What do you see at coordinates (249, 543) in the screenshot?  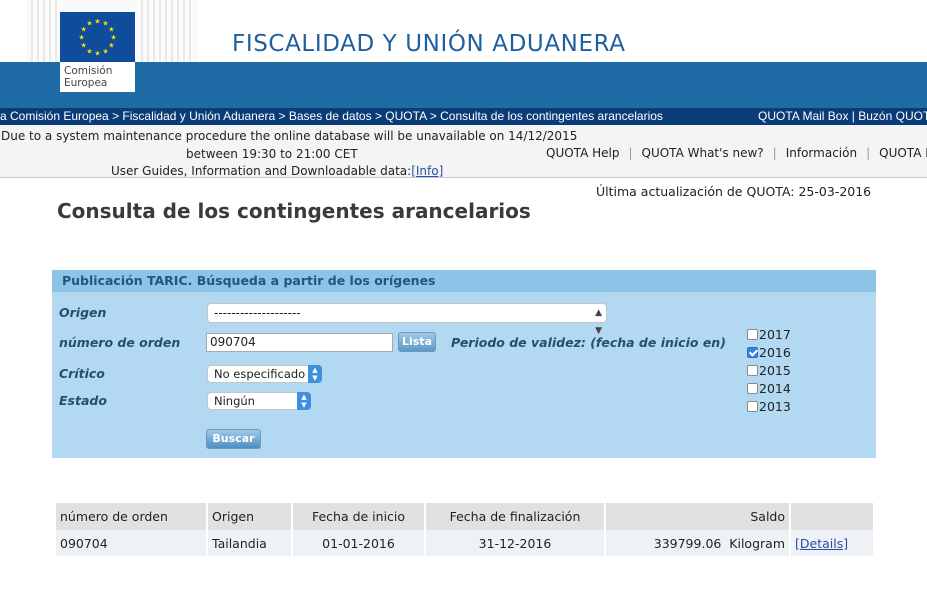 I see `cell-origen: Tailandia` at bounding box center [249, 543].